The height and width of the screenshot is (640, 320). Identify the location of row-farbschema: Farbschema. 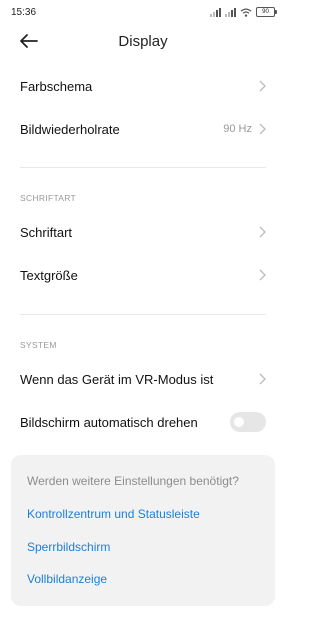
(143, 86).